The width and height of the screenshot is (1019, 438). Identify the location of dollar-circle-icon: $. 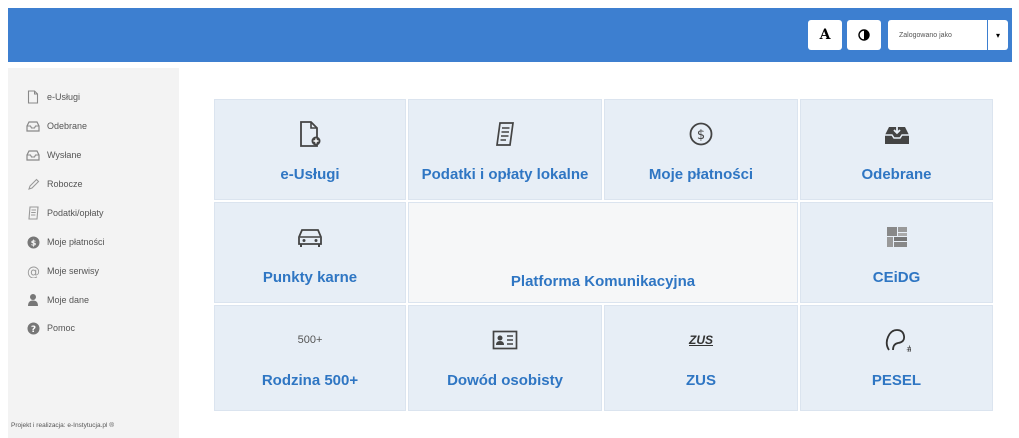
(701, 134).